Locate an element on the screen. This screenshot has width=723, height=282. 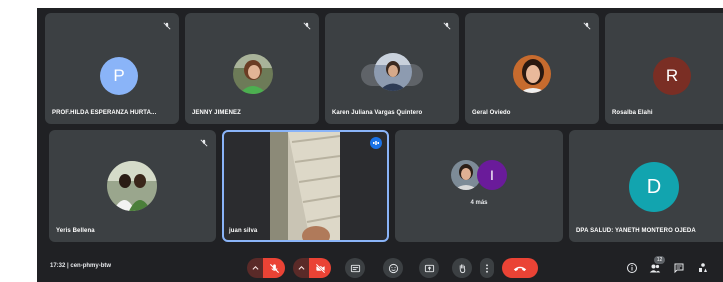
leave-call-button is located at coordinates (520, 268).